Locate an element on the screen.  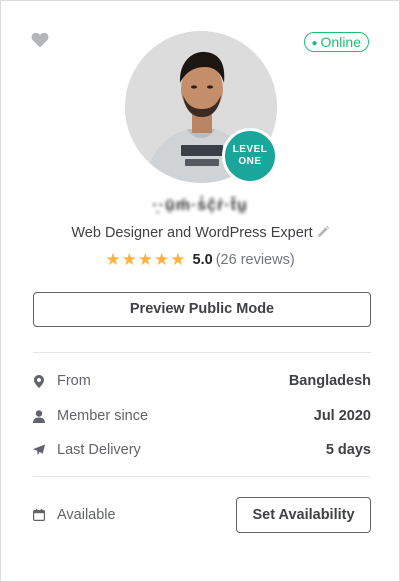
heart-icon is located at coordinates (40, 40).